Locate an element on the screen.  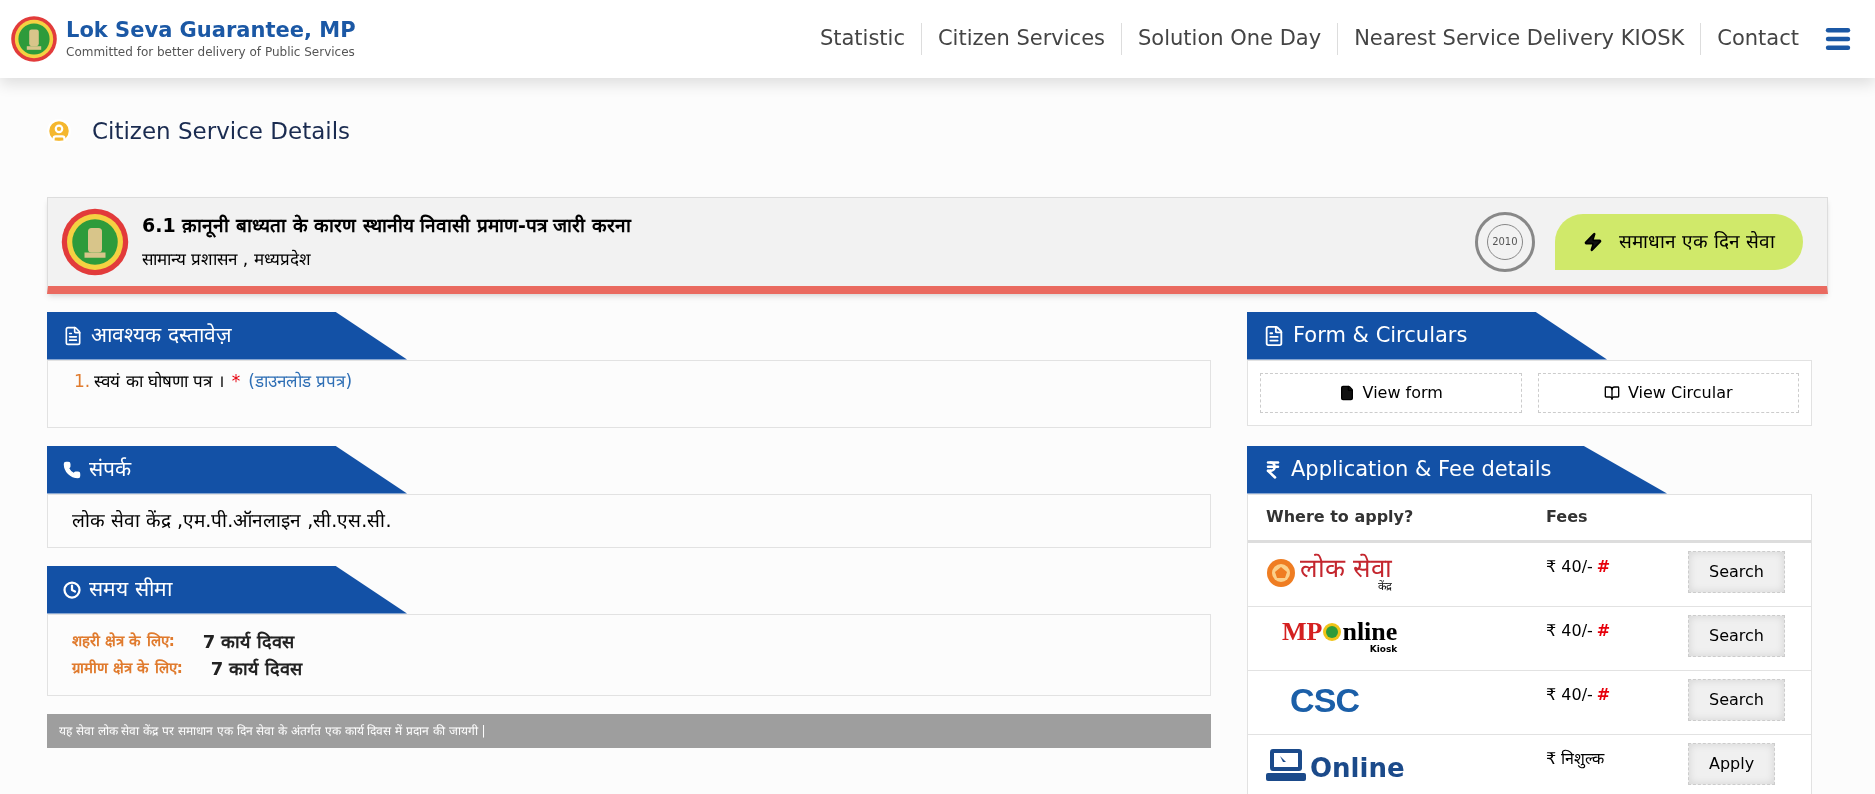
area-label: ग्रामीण क्षेत्र के लिए: is located at coordinates (127, 668).